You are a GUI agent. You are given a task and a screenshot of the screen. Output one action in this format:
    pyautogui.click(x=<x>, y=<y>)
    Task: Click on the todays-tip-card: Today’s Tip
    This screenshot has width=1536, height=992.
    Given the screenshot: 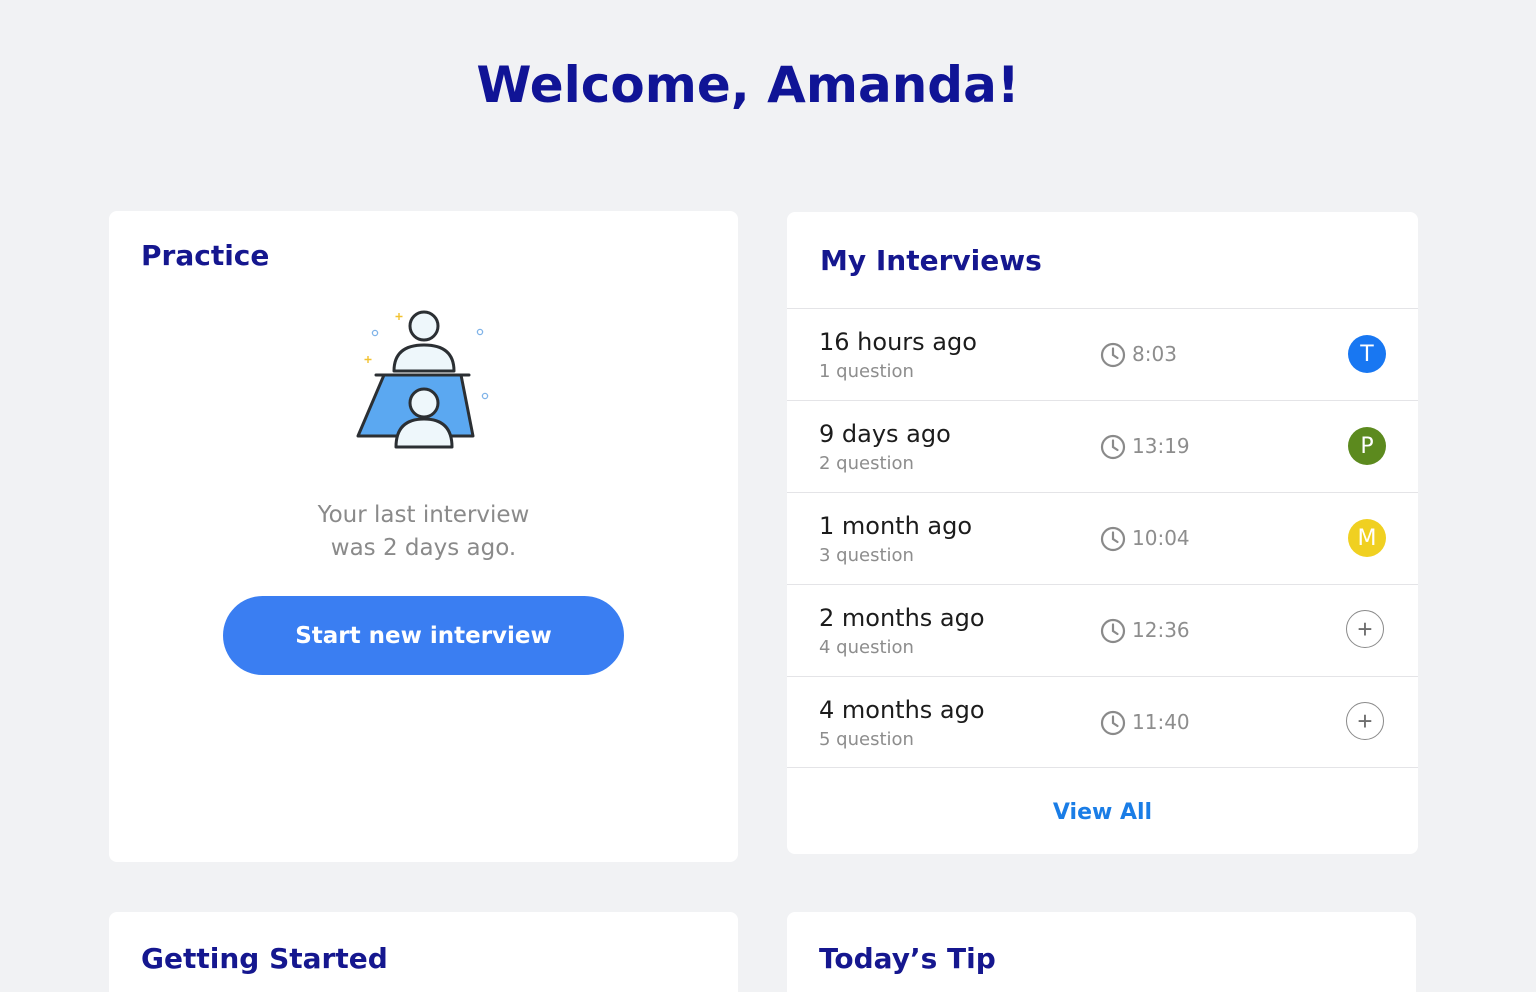 What is the action you would take?
    pyautogui.click(x=1101, y=952)
    